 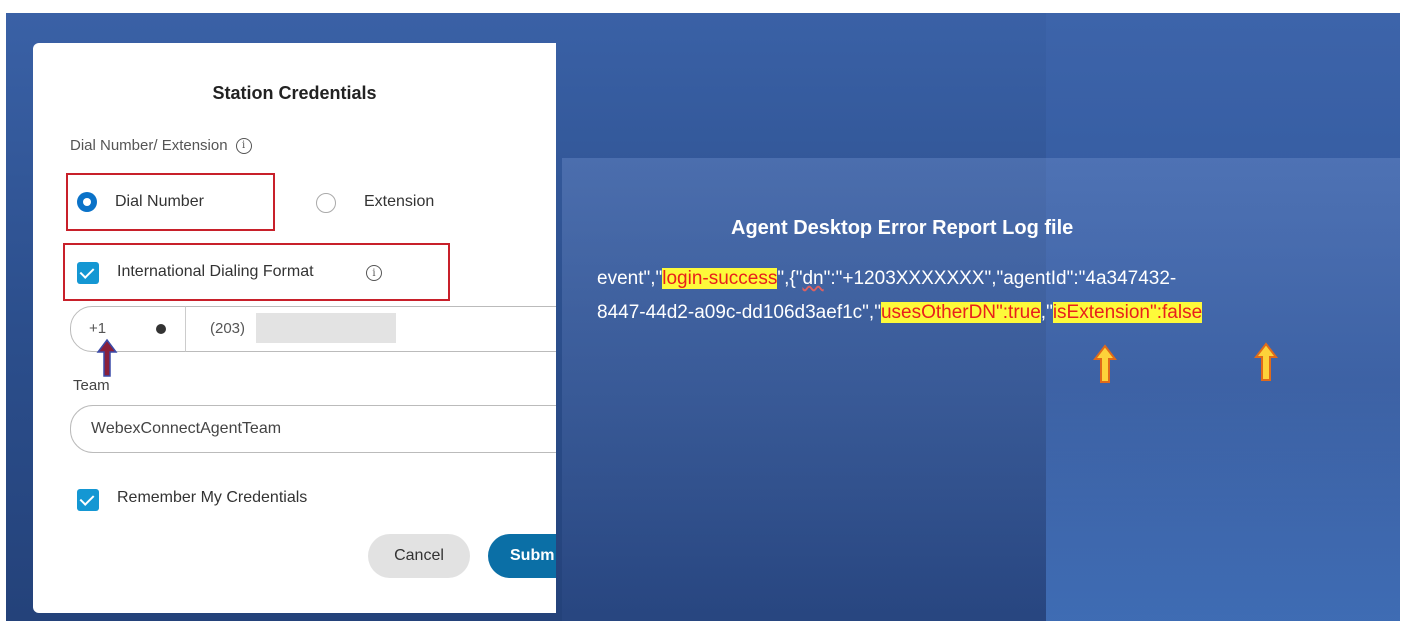 I want to click on team-value: WebexConnectAgentTeam, so click(x=186, y=428).